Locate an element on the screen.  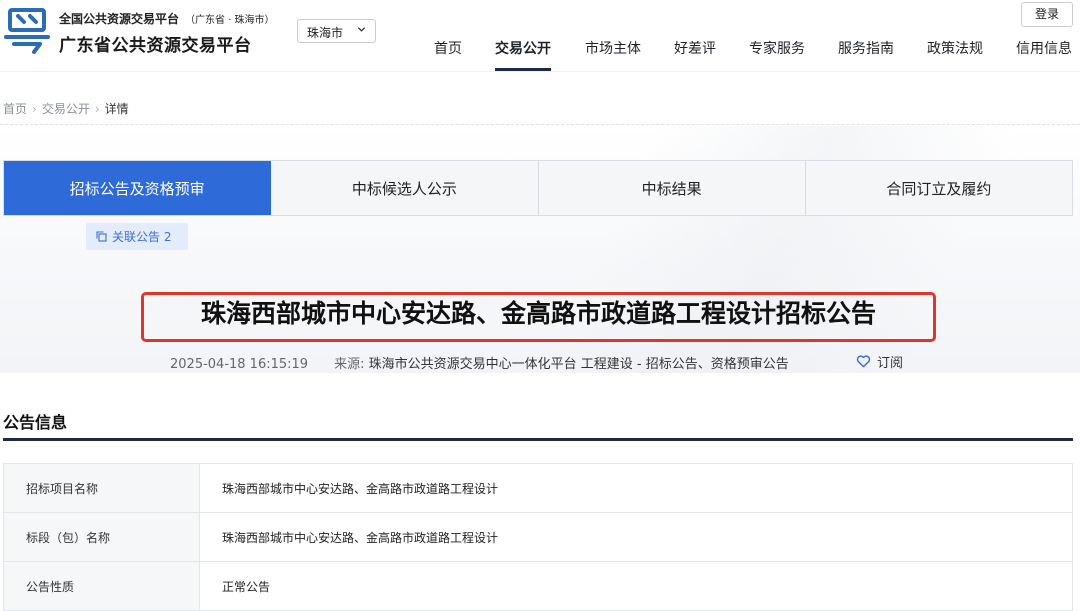
tab-tender-notice: 招标公告及资格预审 is located at coordinates (138, 188).